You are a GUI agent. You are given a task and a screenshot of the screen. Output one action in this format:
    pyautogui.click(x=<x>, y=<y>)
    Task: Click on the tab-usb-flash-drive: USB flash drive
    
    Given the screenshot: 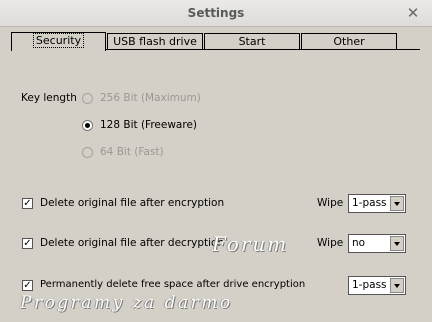 What is the action you would take?
    pyautogui.click(x=155, y=41)
    